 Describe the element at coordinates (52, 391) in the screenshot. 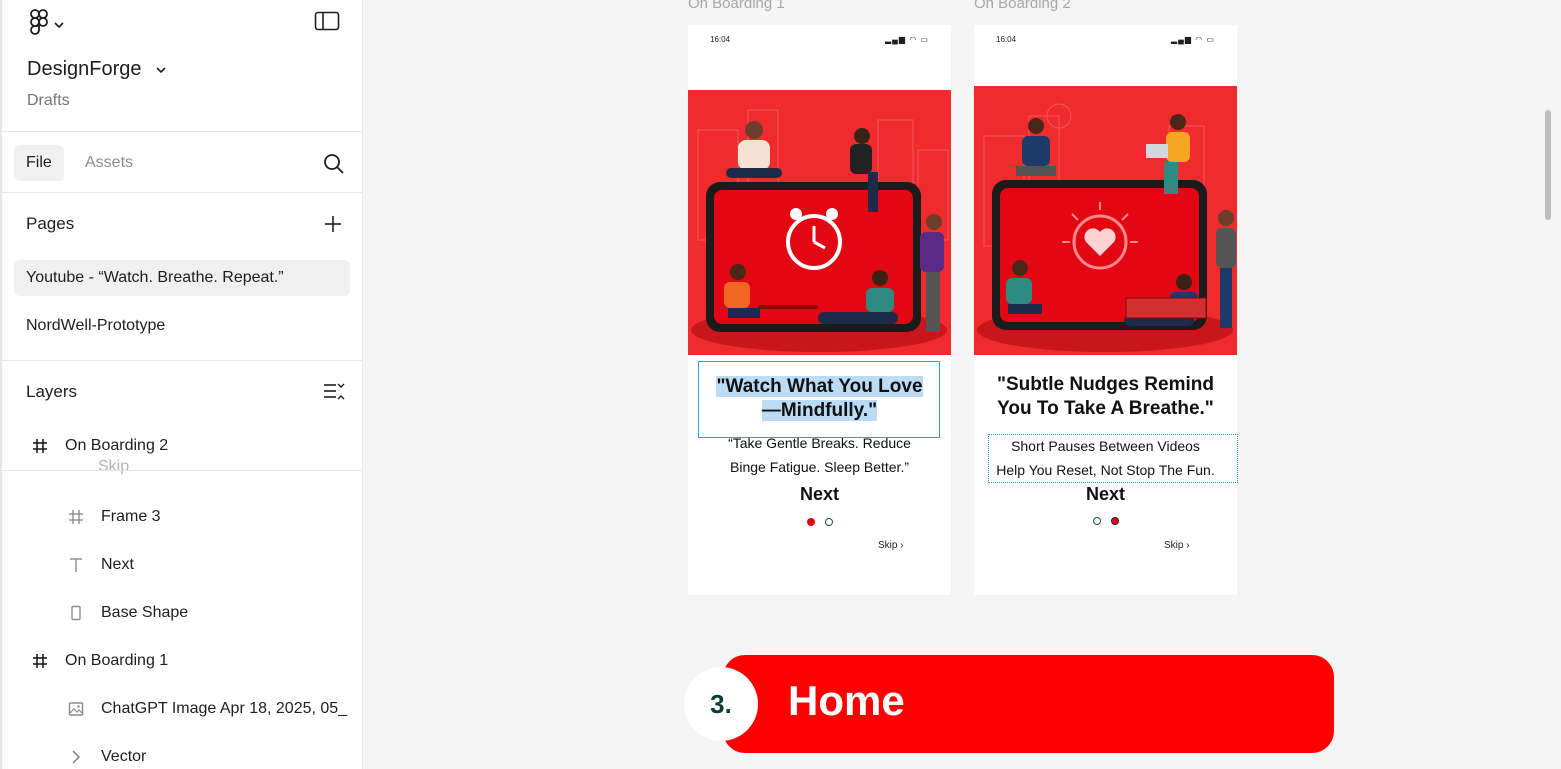

I see `layers-title: Layers` at that location.